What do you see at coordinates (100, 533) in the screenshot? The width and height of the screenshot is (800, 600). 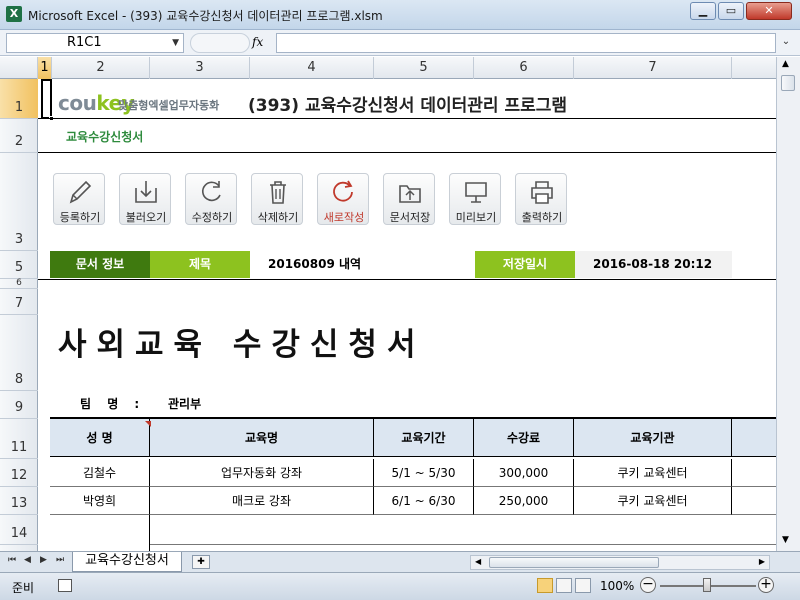 I see `cell-name` at bounding box center [100, 533].